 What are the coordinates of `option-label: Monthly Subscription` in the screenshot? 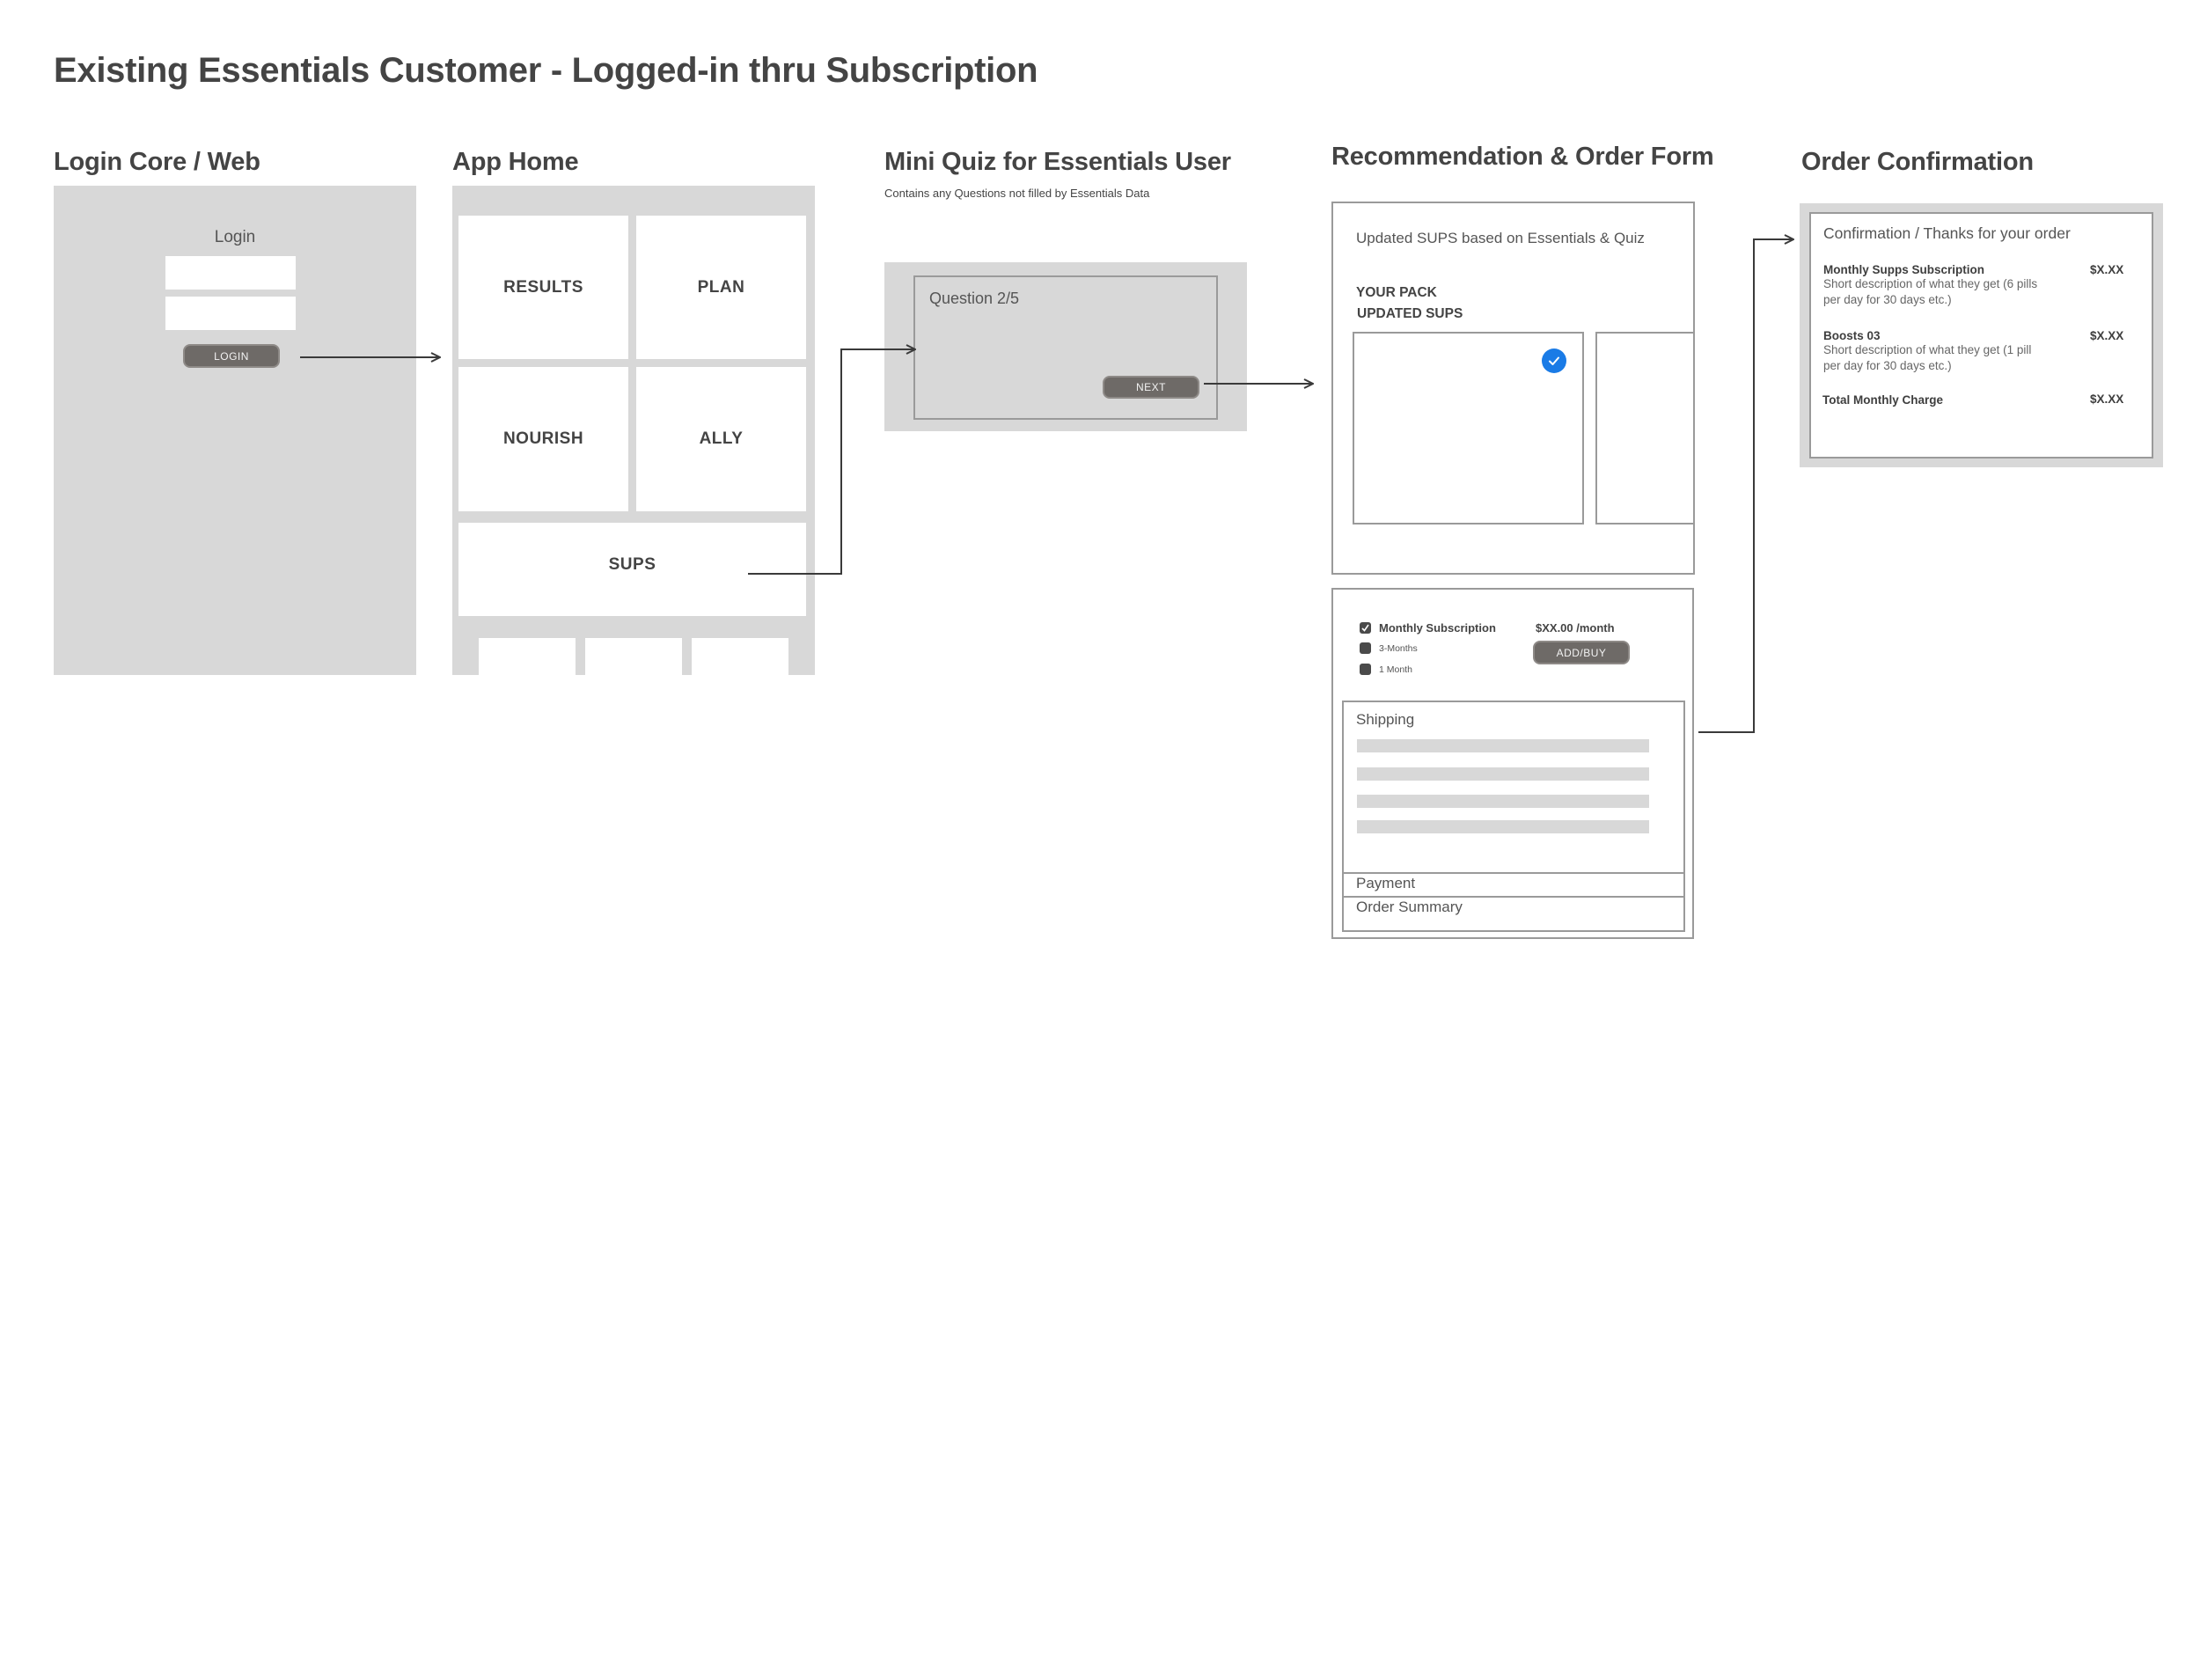 It's located at (1438, 628).